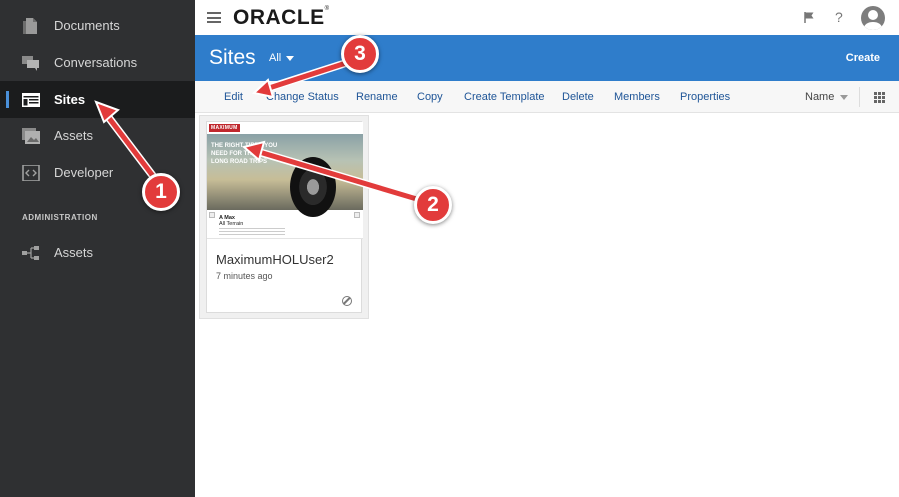 The width and height of the screenshot is (899, 497). I want to click on help-icon: ?, so click(839, 17).